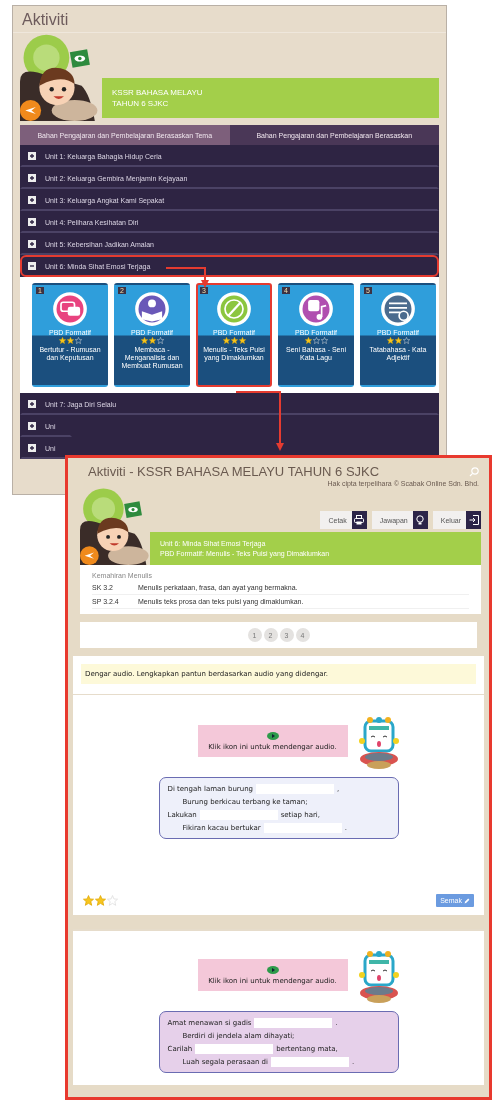 The height and width of the screenshot is (1100, 495). I want to click on collapse-icon, so click(32, 266).